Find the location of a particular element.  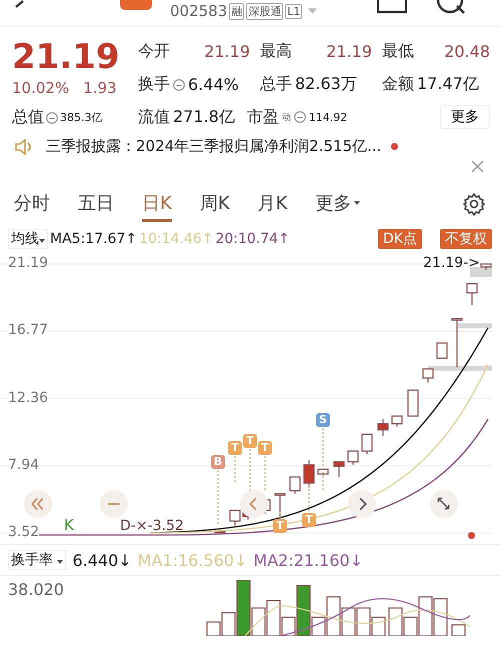

current-price: 21.19 is located at coordinates (66, 57).